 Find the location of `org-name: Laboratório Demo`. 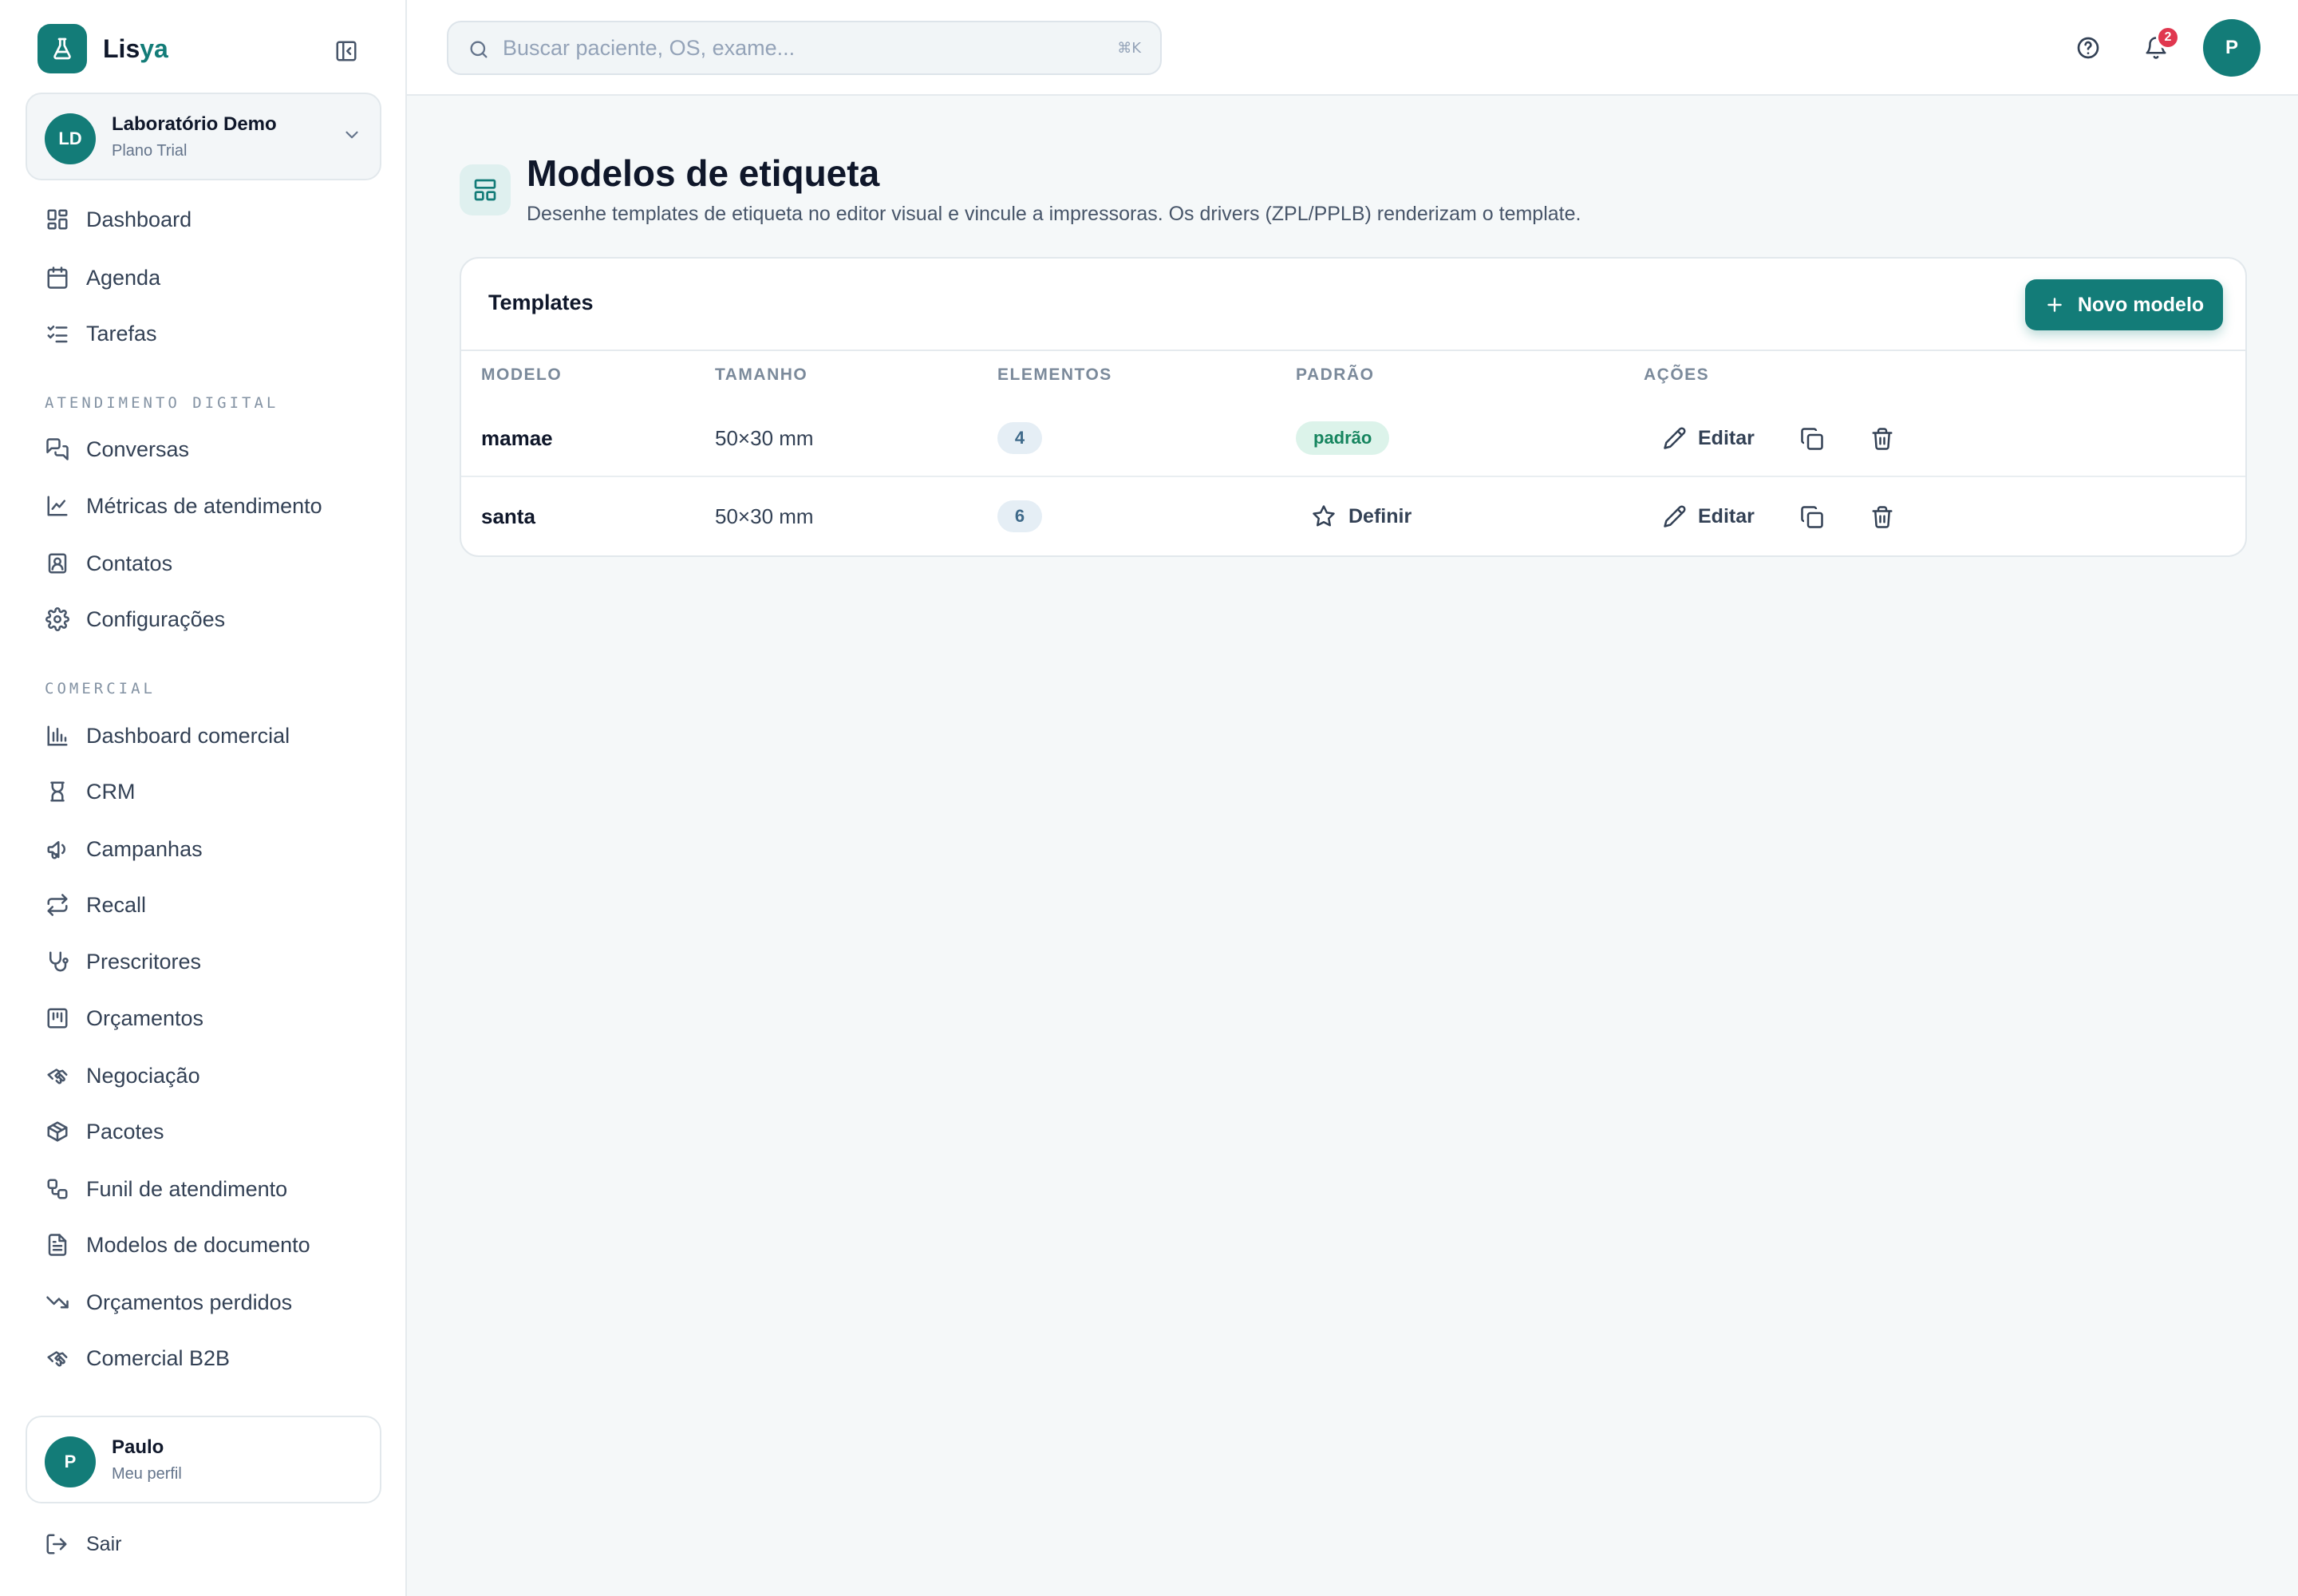

org-name: Laboratório Demo is located at coordinates (195, 124).